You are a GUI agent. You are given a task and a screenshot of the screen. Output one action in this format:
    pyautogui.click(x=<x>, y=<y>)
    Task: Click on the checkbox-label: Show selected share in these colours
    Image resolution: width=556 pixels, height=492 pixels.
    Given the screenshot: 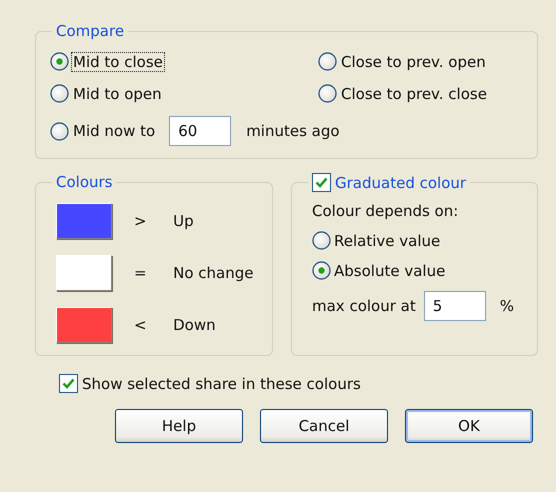 What is the action you would take?
    pyautogui.click(x=221, y=383)
    